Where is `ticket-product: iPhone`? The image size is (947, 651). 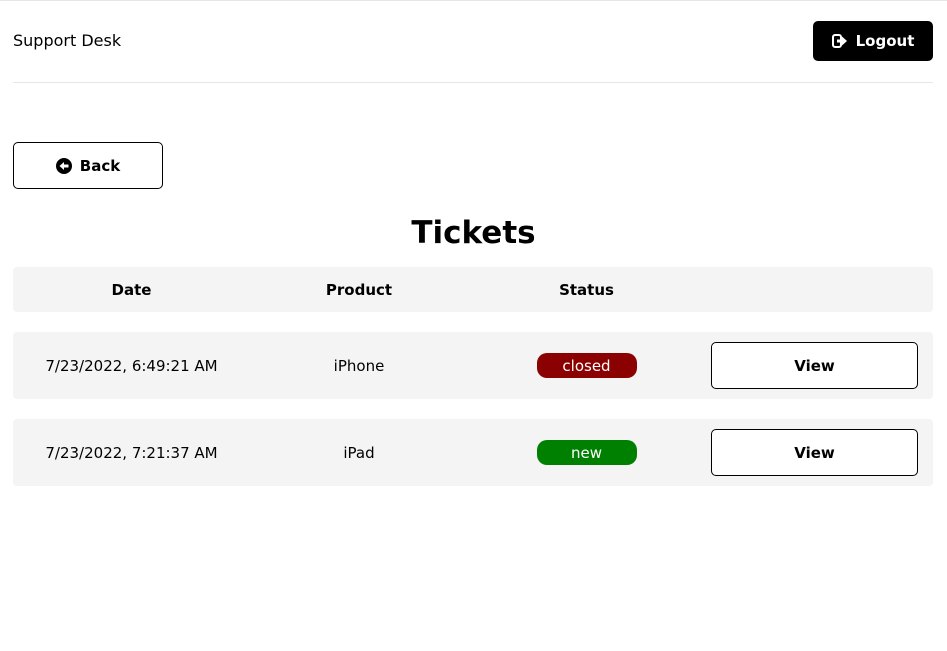
ticket-product: iPhone is located at coordinates (359, 365).